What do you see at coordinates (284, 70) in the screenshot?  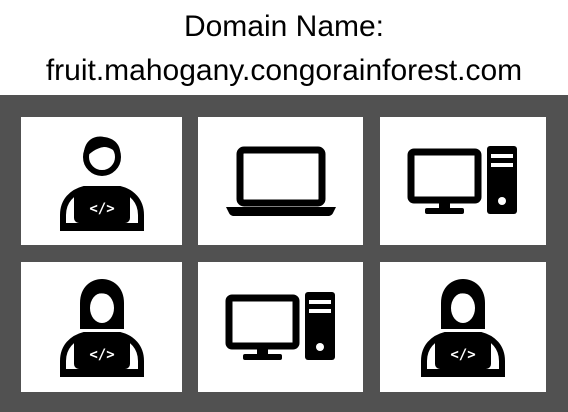 I see `domain-name-value: fruit.mahogany.congorainforest.com` at bounding box center [284, 70].